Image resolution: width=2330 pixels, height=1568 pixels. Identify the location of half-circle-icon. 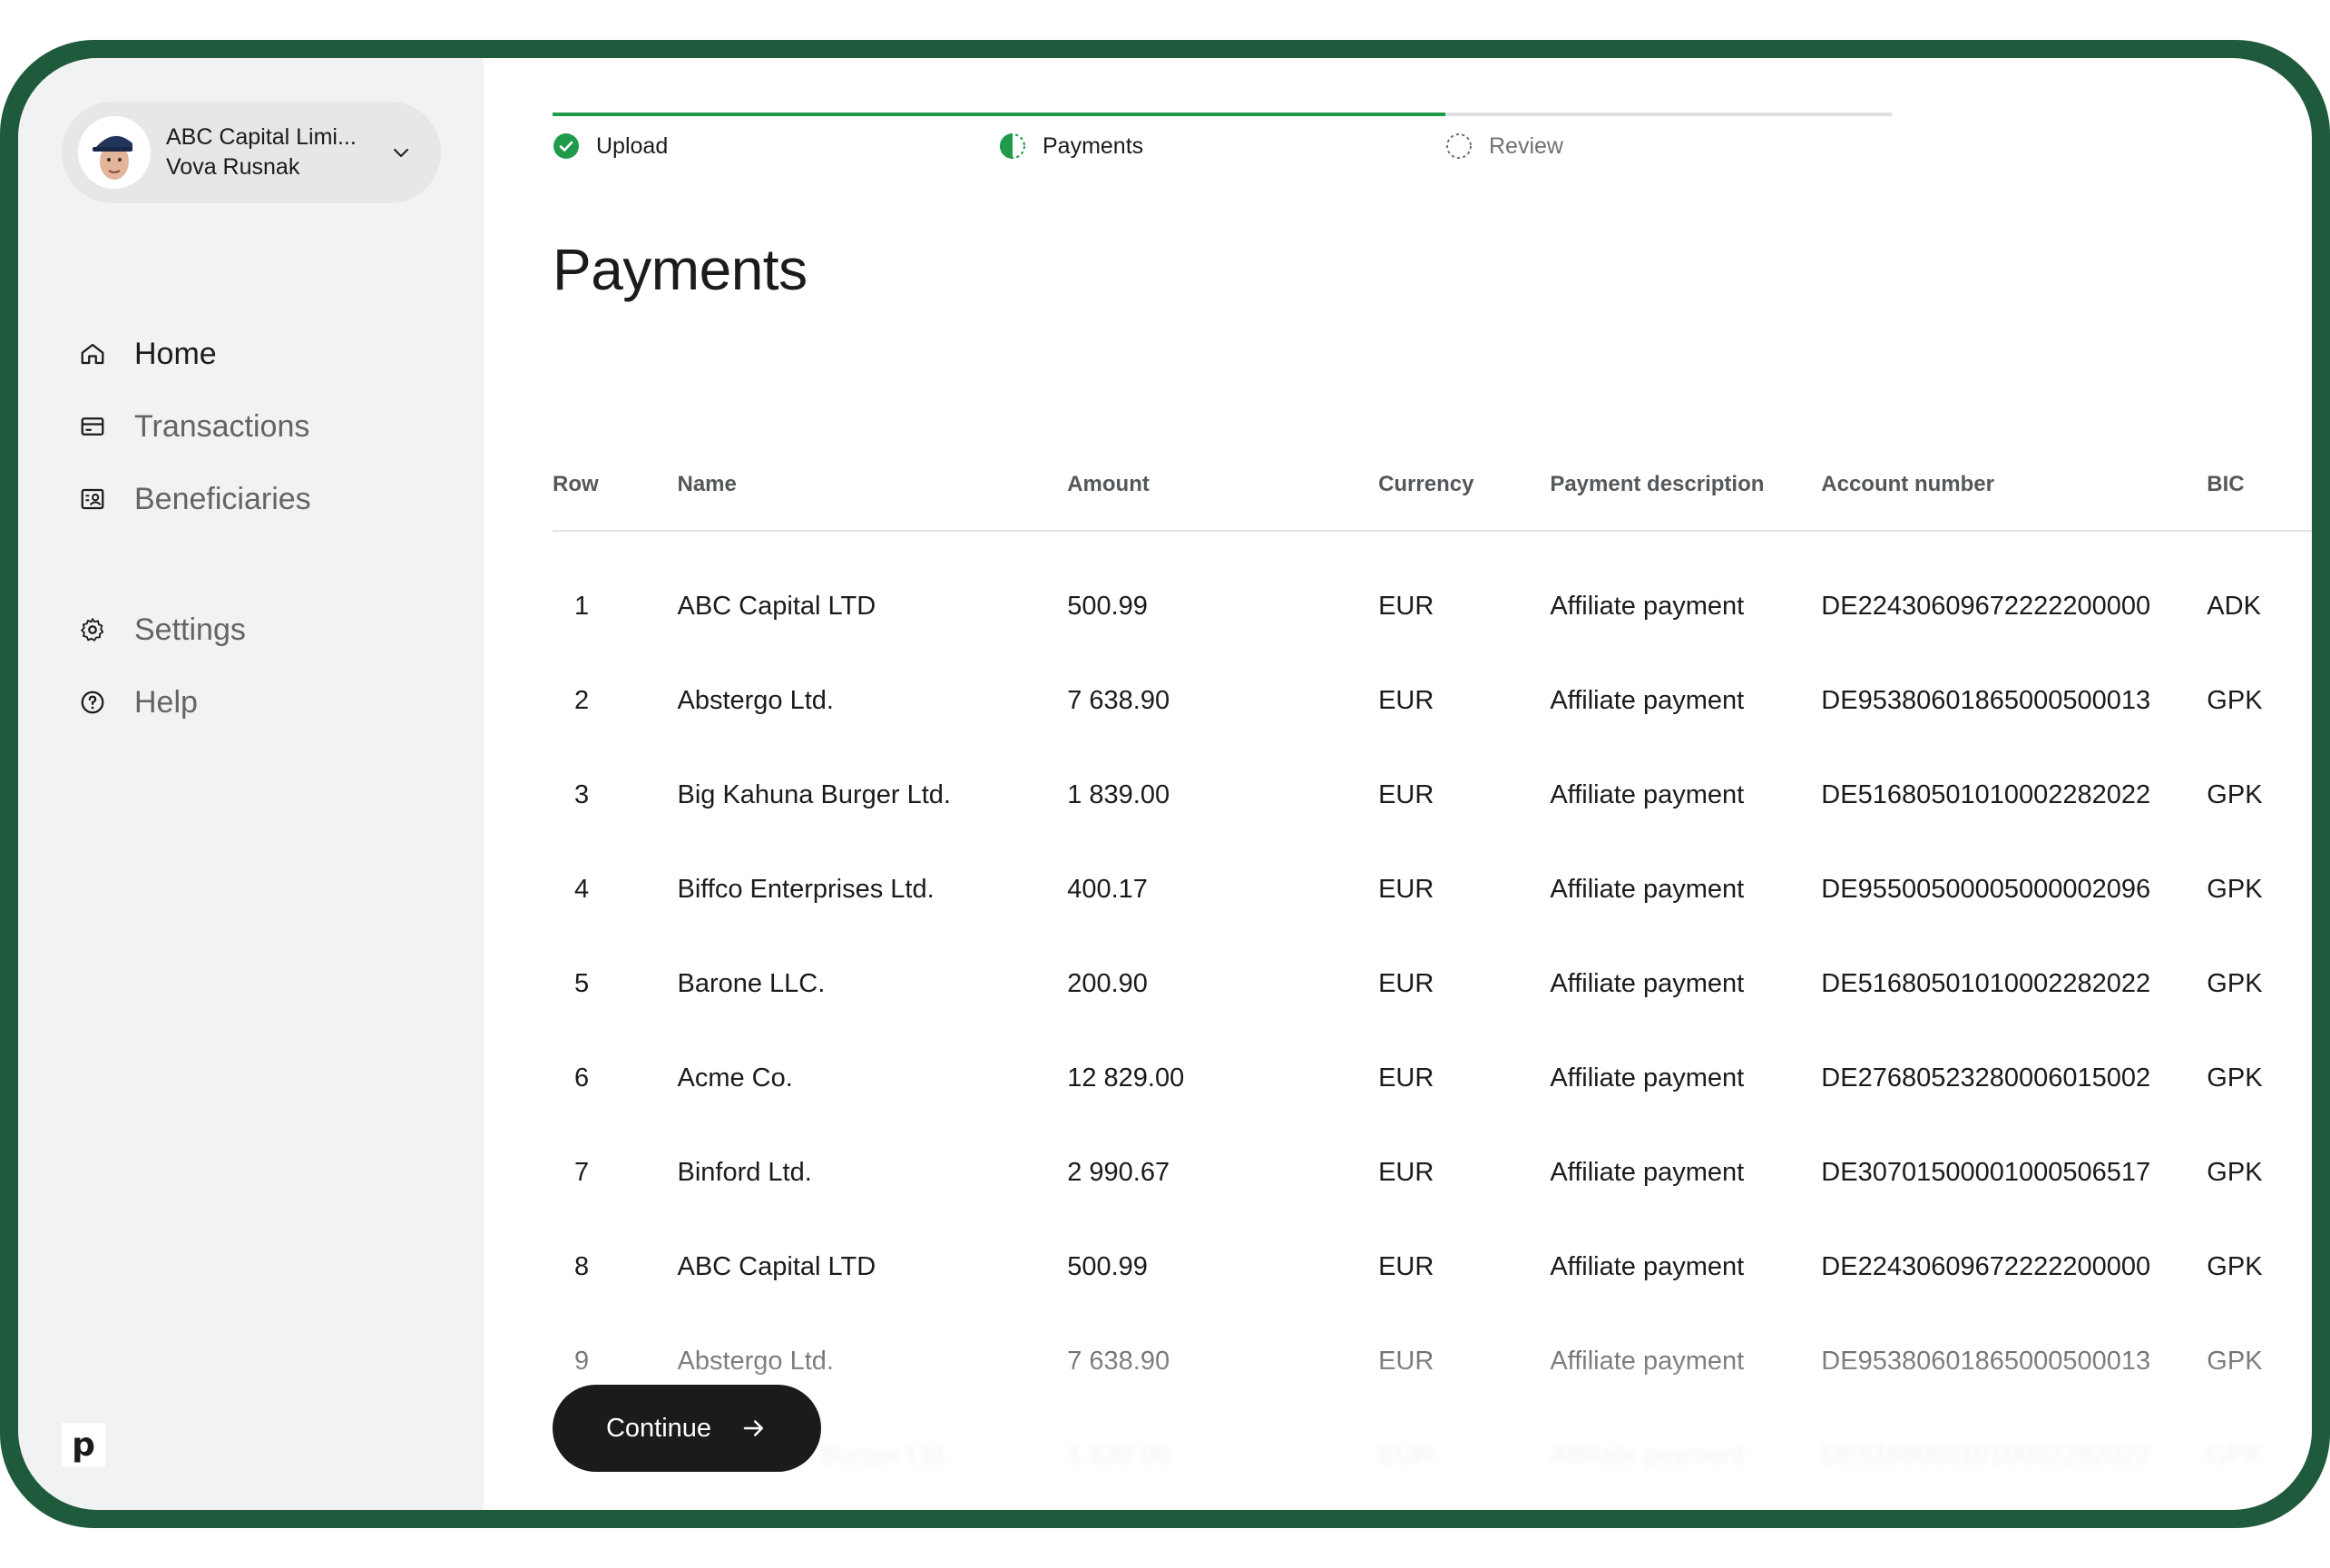
(1012, 146).